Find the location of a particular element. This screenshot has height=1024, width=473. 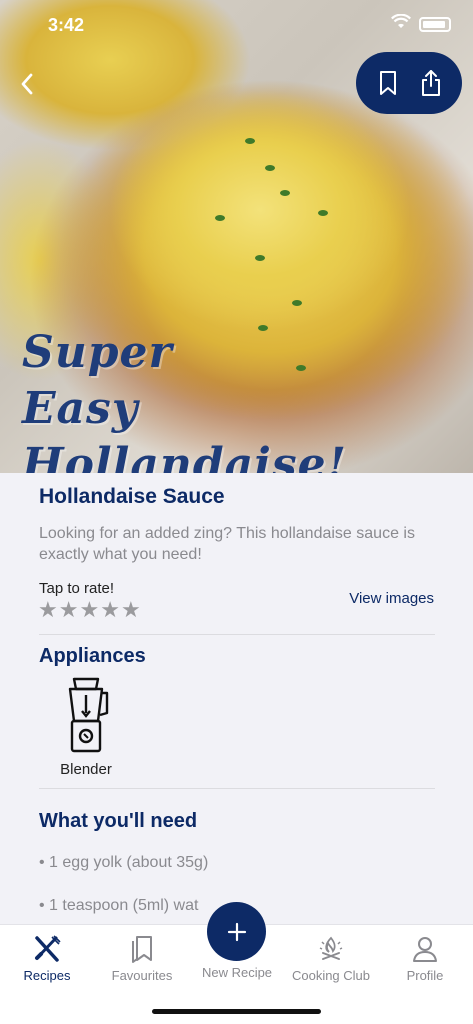

home-indicator is located at coordinates (236, 1011).